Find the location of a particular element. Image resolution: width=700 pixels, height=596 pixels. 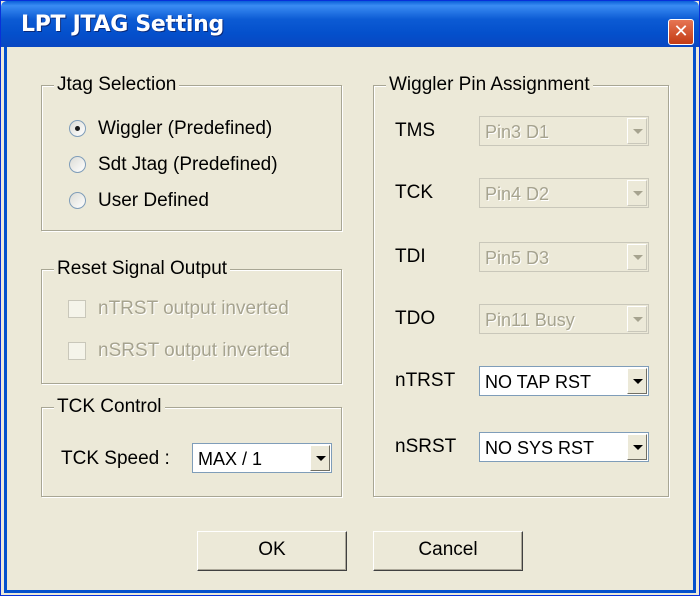

ok-button: OK is located at coordinates (272, 551).